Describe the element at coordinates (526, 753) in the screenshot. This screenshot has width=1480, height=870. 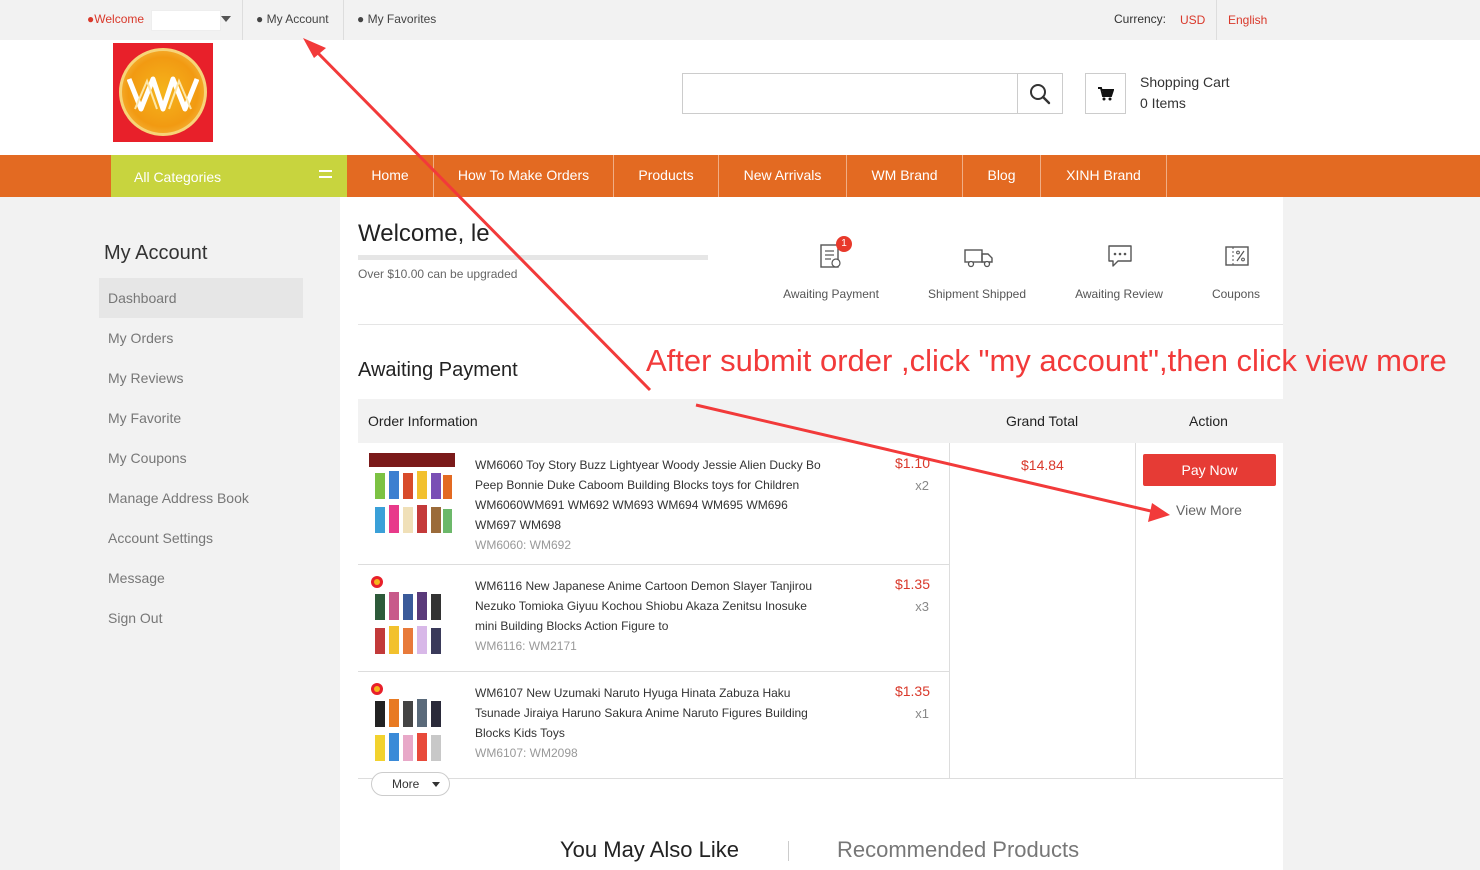
I see `product-sku: WM6107: WM2098` at that location.